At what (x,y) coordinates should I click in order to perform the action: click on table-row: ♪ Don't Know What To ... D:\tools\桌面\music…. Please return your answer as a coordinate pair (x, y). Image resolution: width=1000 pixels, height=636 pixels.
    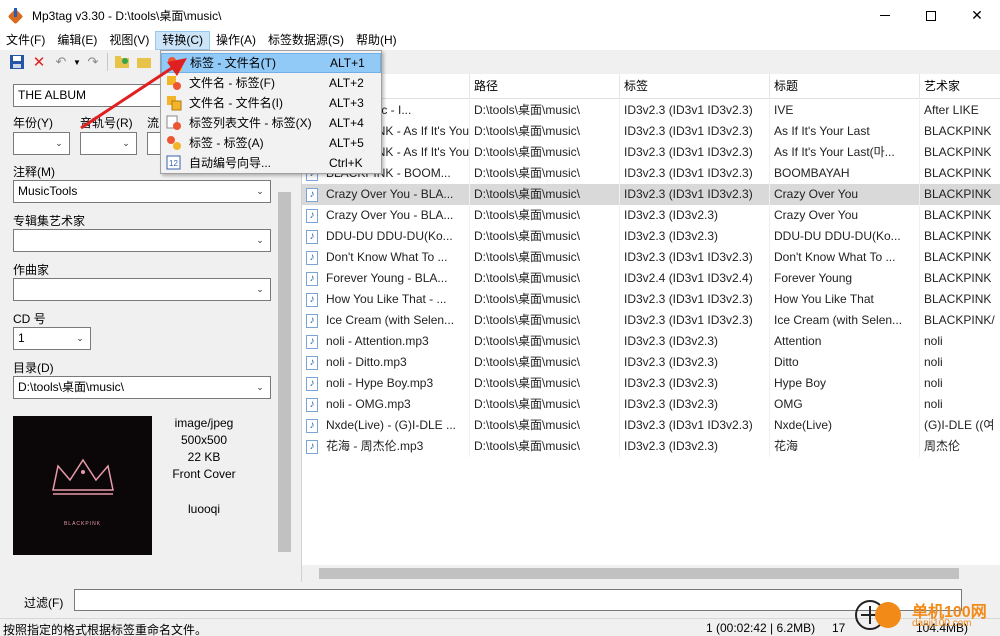
    Looking at the image, I should click on (651, 257).